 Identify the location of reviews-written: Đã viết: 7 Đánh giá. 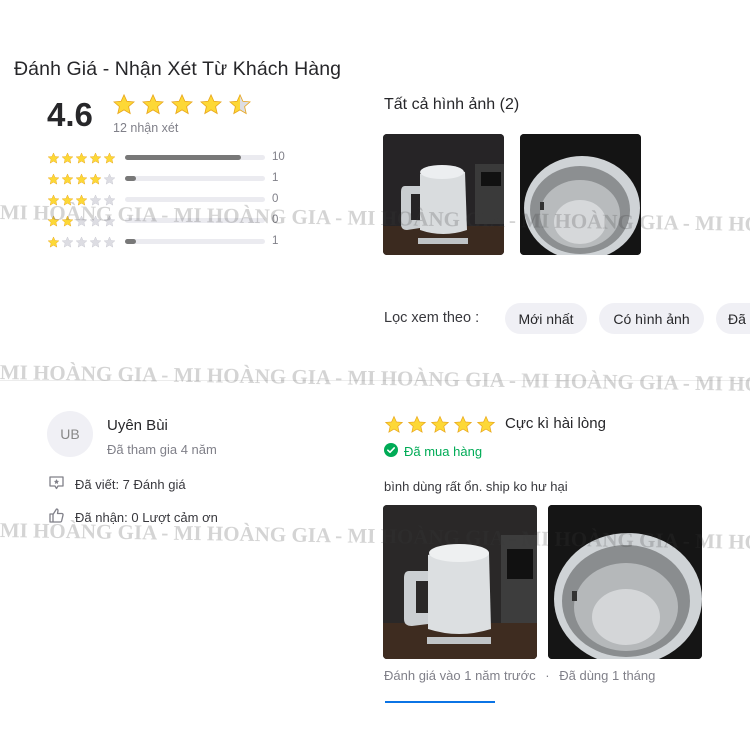
(117, 484).